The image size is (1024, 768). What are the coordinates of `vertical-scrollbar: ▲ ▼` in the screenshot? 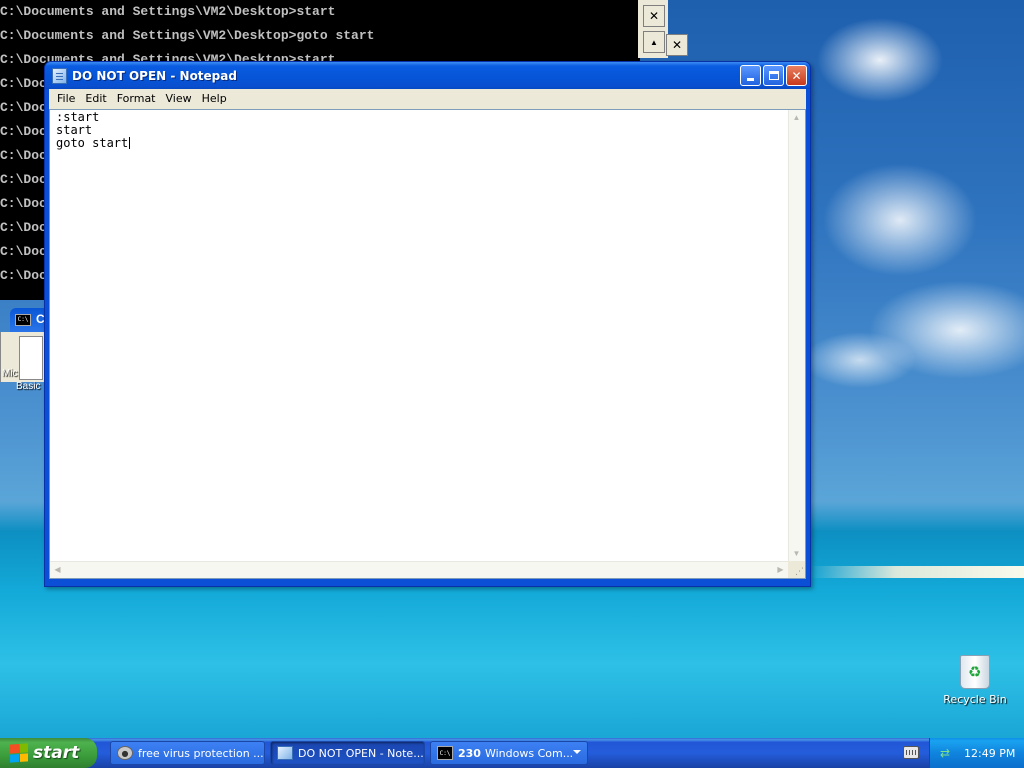 It's located at (796, 335).